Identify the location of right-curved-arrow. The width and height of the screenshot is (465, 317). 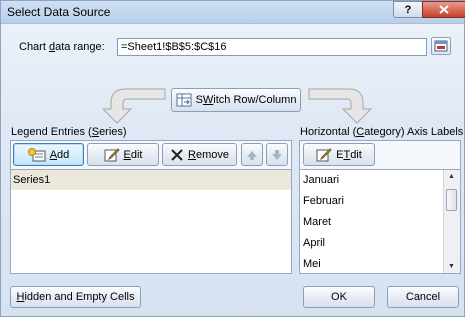
(340, 106).